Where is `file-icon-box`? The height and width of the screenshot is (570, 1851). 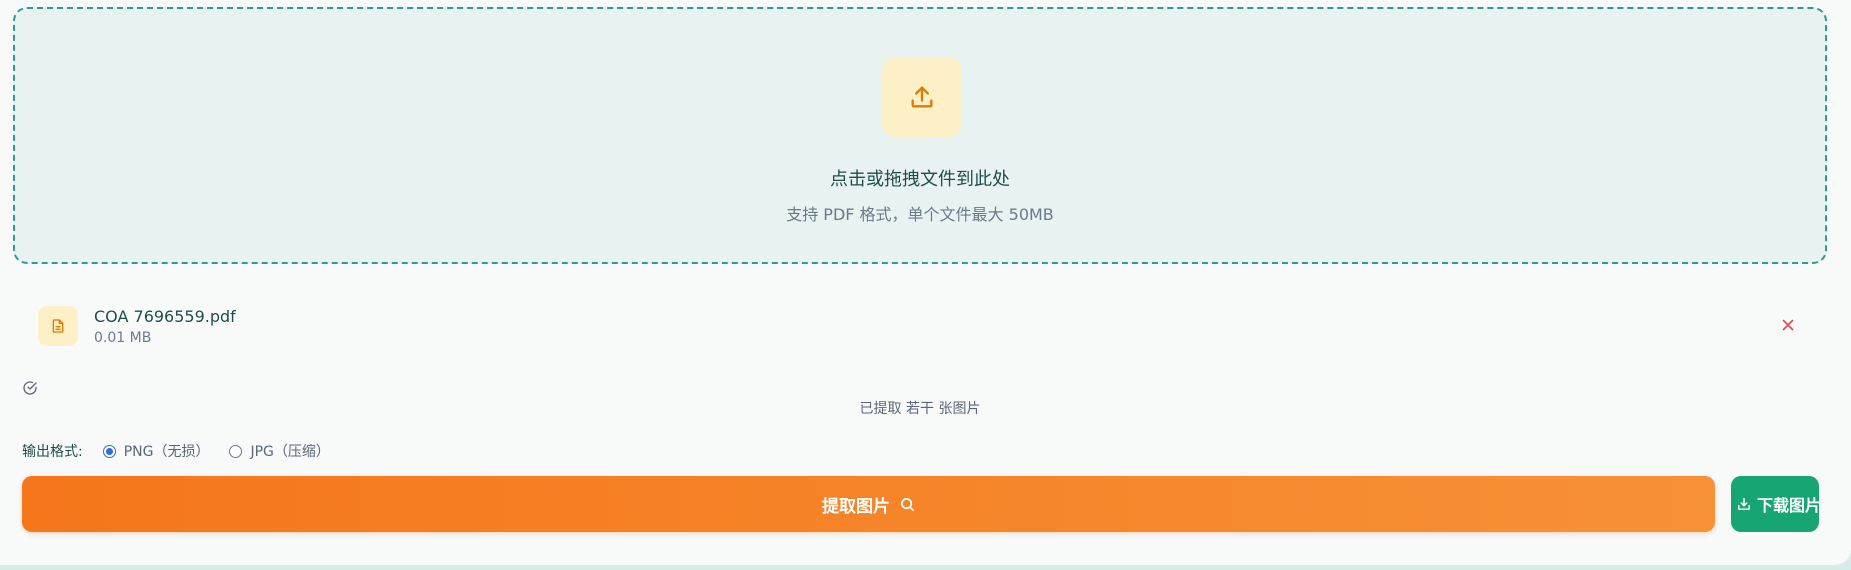 file-icon-box is located at coordinates (58, 326).